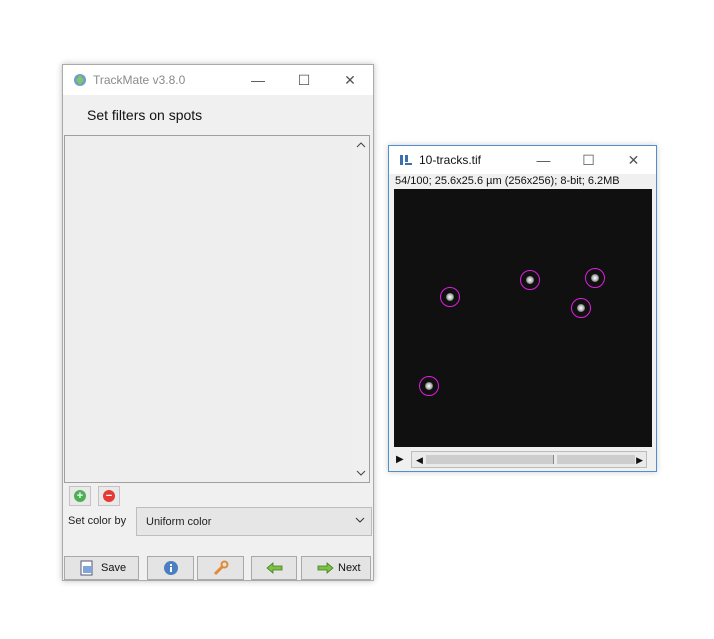 This screenshot has height=639, width=714. I want to click on previous-button, so click(274, 568).